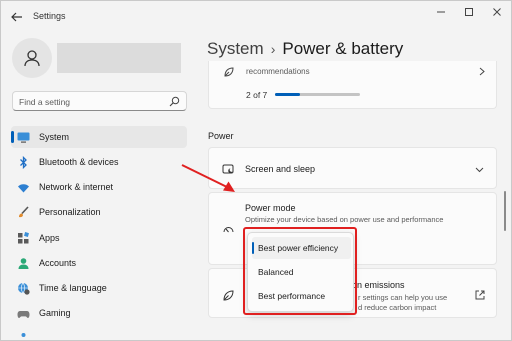  I want to click on screen-sleep-icon, so click(228, 169).